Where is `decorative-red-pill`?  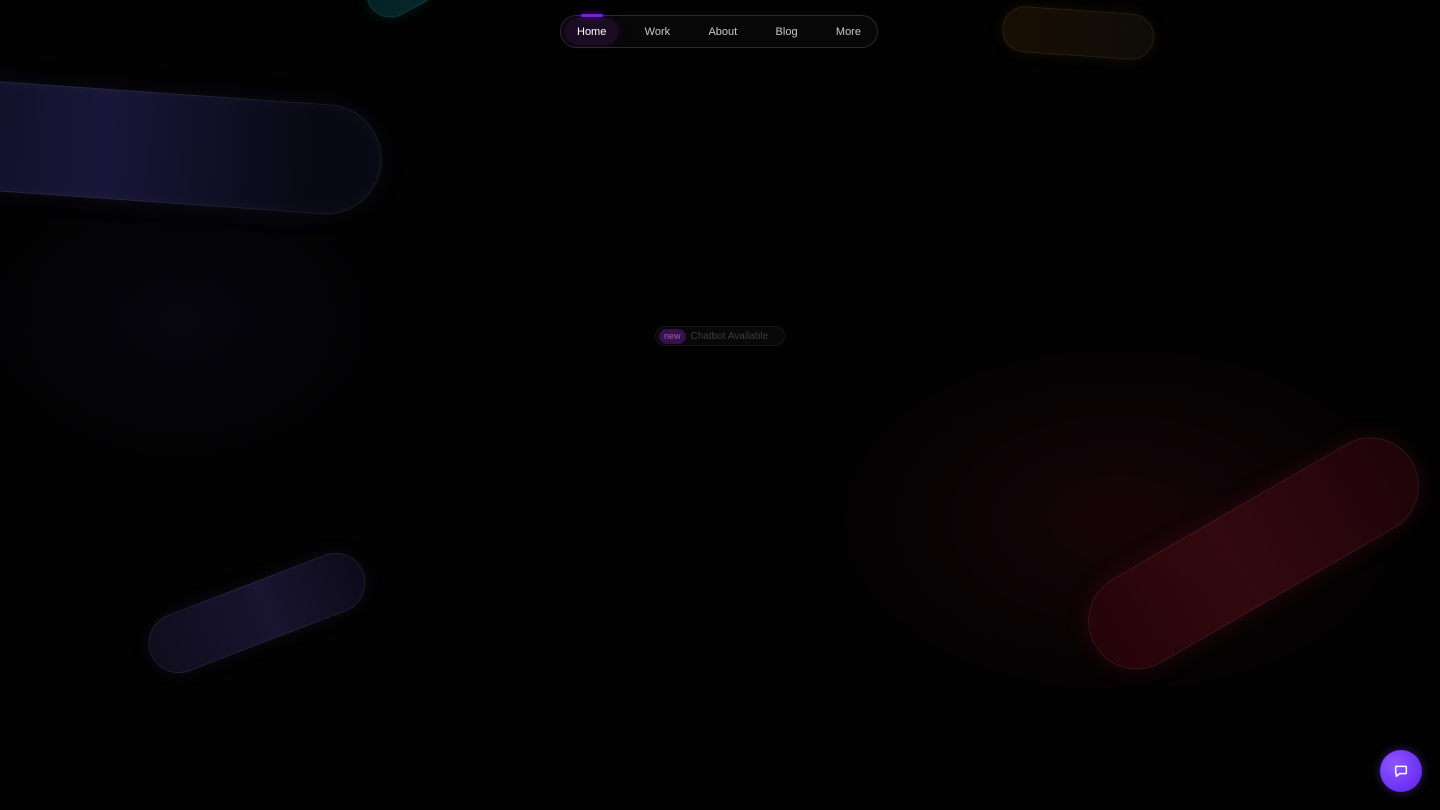
decorative-red-pill is located at coordinates (1253, 553).